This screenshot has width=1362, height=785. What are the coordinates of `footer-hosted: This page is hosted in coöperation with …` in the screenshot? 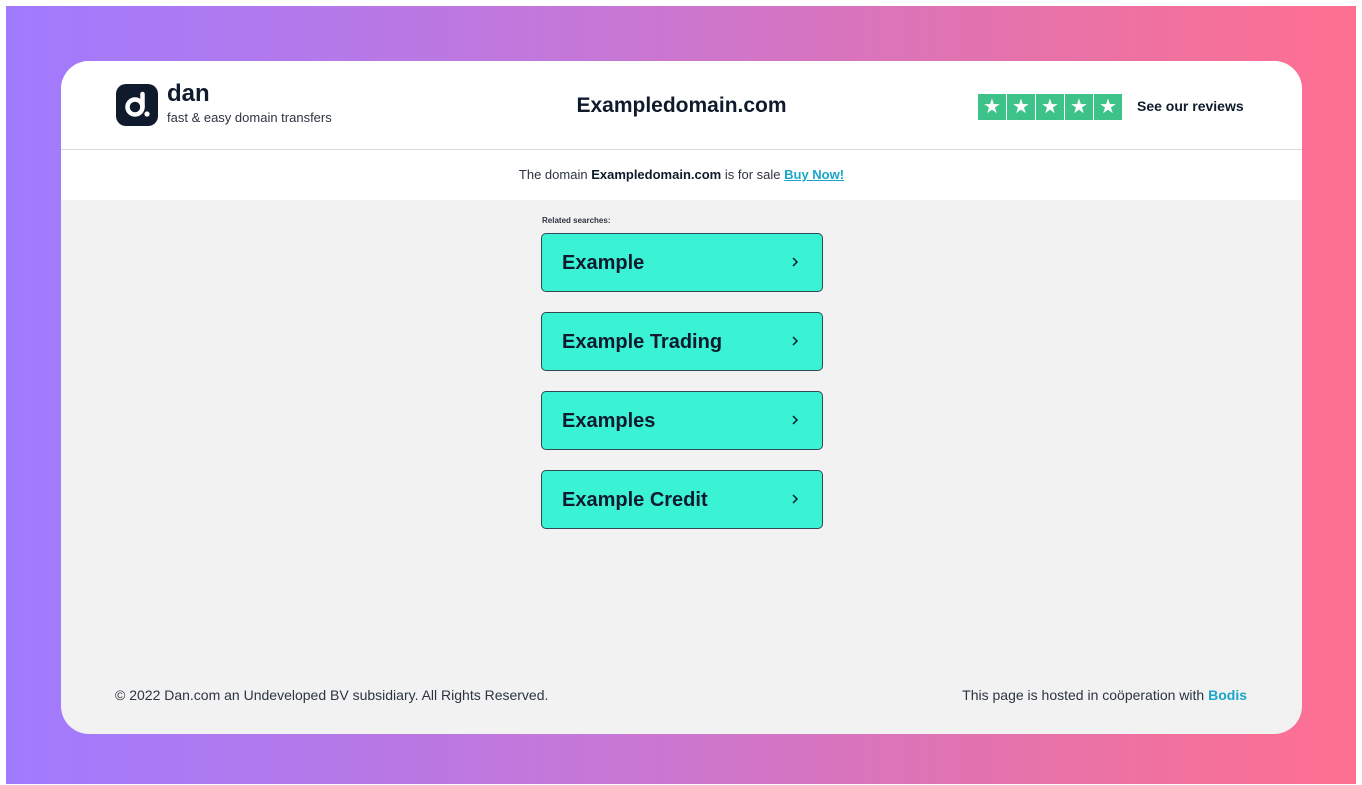 It's located at (1104, 695).